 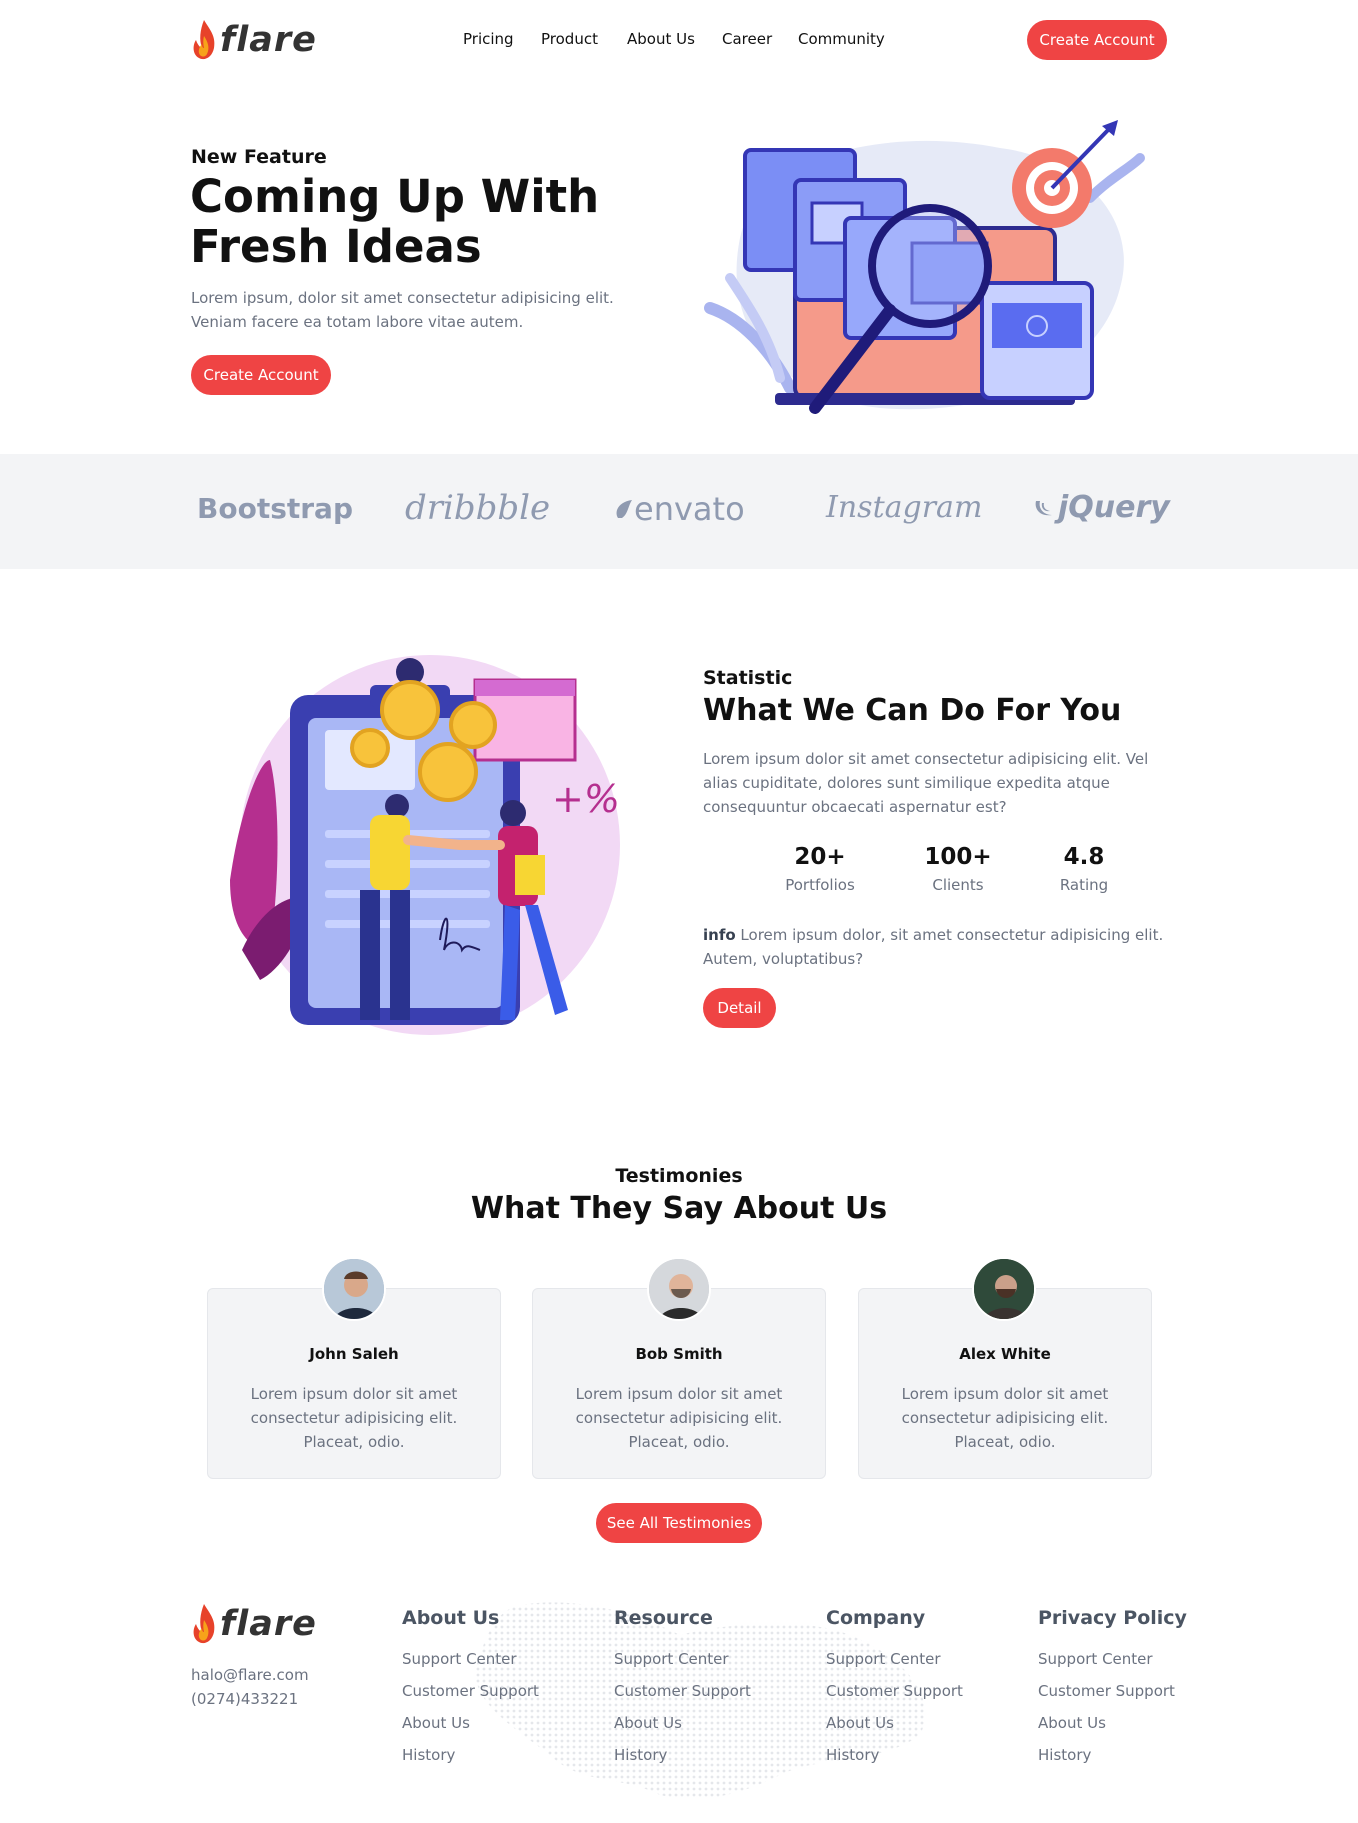 I want to click on stat-portfolios: 20+ Portfolios, so click(x=820, y=869).